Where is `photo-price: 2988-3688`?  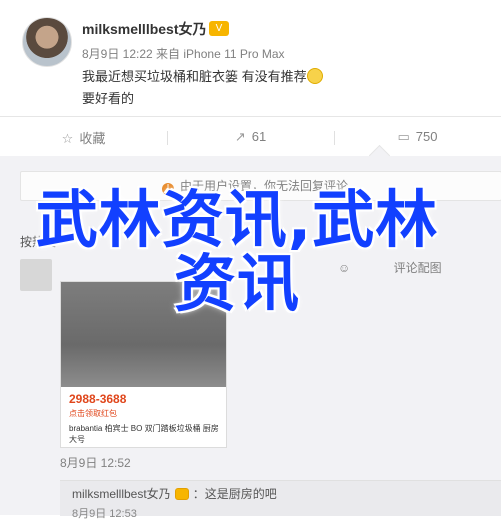
photo-price: 2988-3688 is located at coordinates (98, 399).